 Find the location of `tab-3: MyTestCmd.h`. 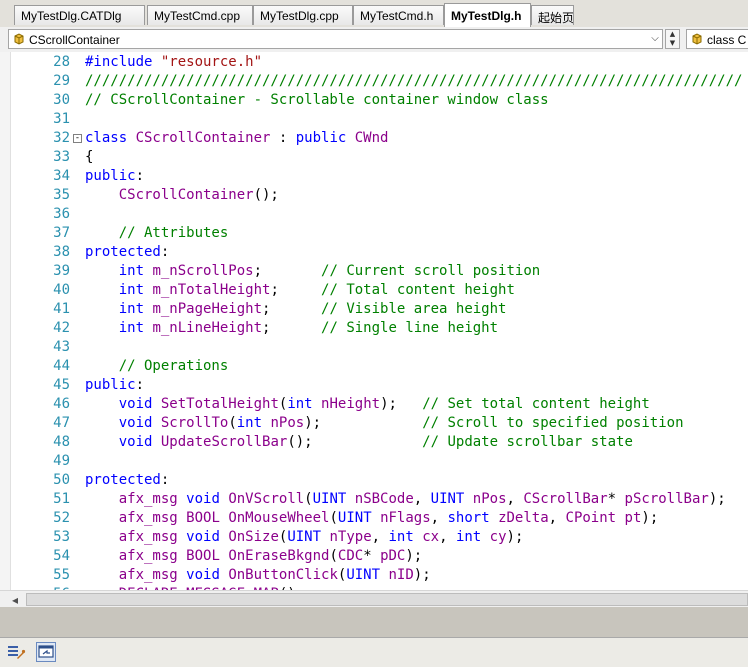

tab-3: MyTestCmd.h is located at coordinates (398, 15).